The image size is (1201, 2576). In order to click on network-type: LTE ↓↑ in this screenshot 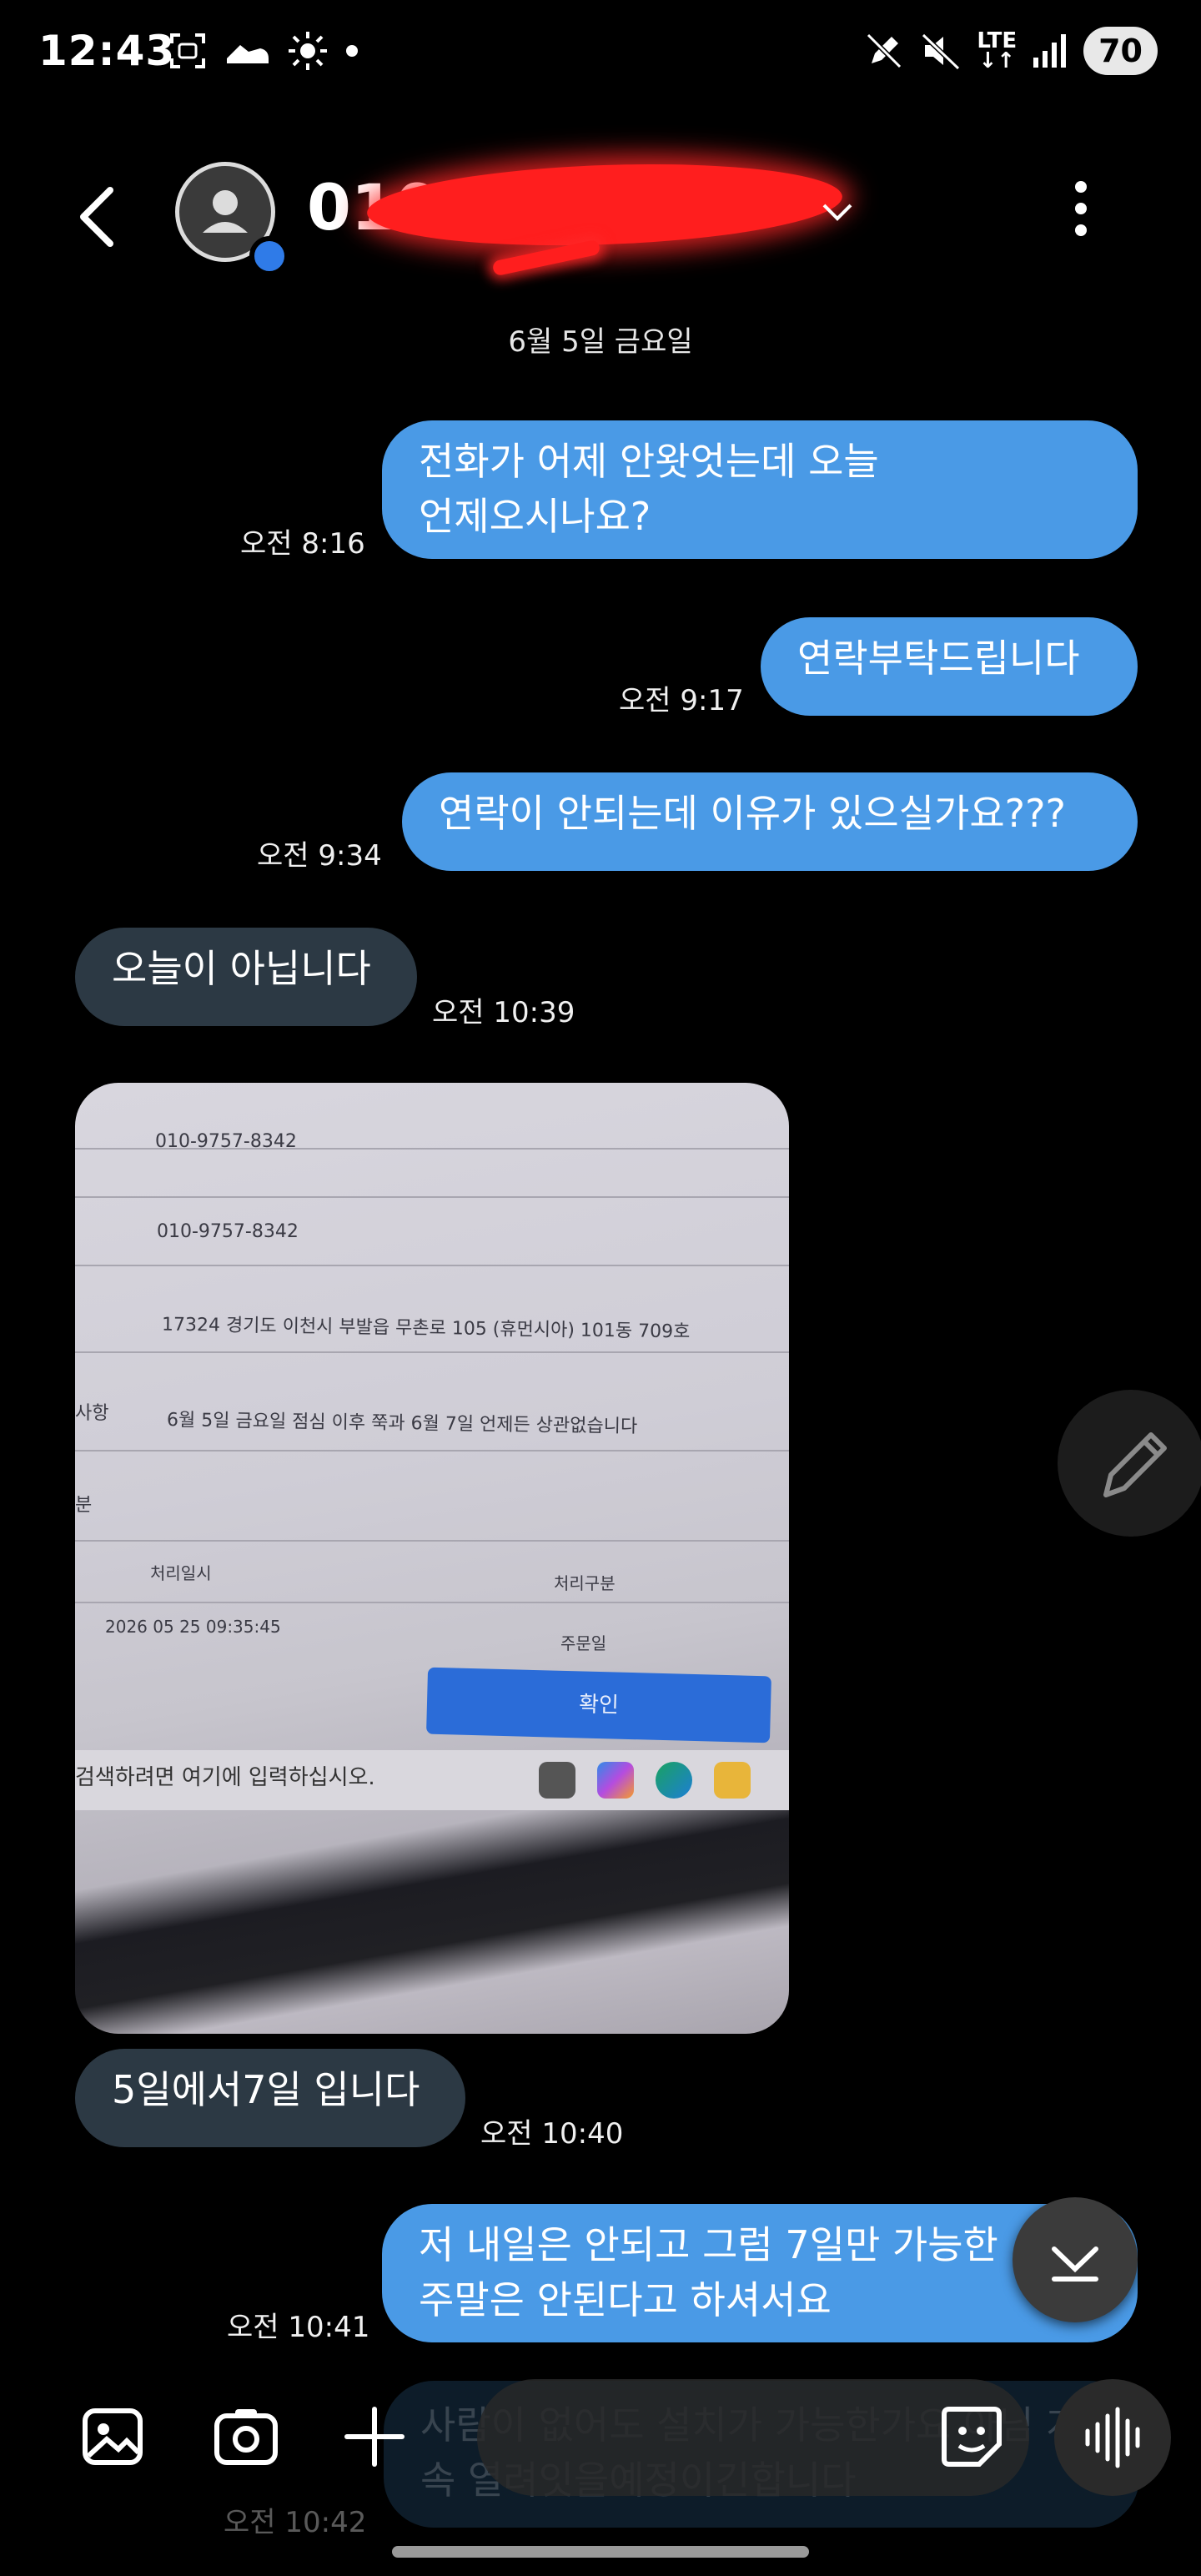, I will do `click(998, 50)`.